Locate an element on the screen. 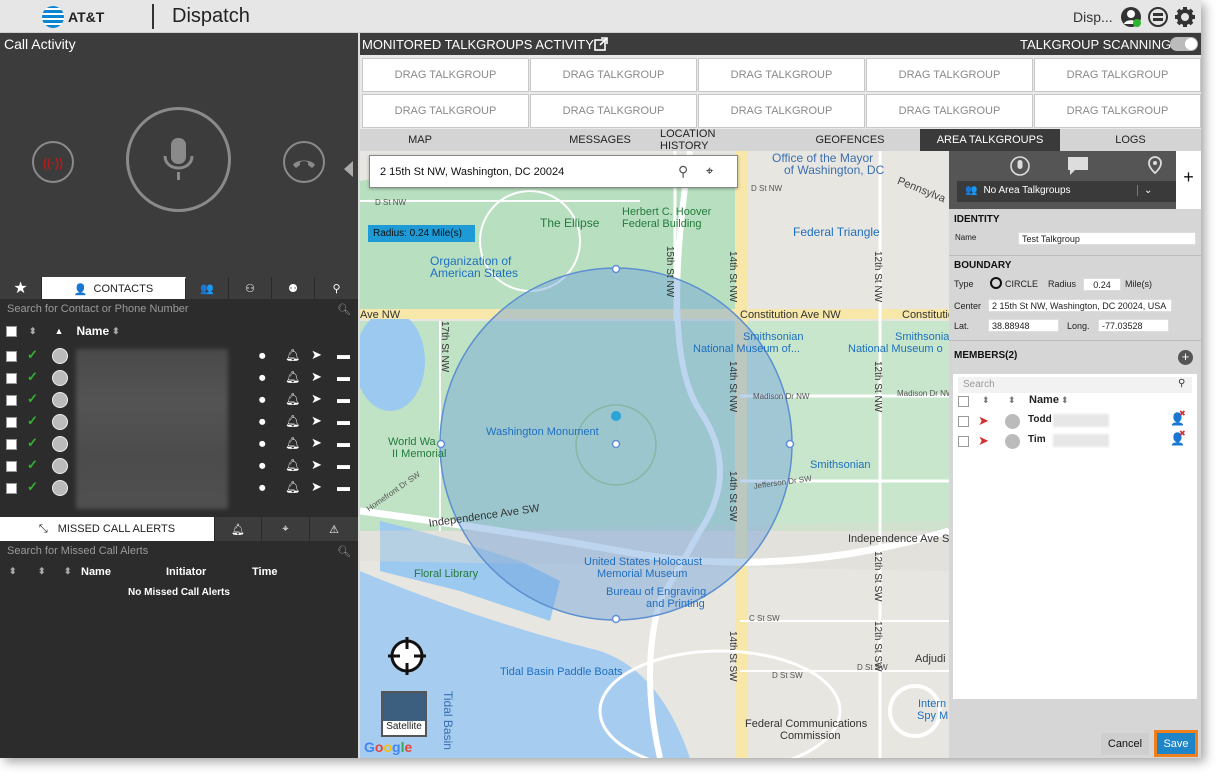 The height and width of the screenshot is (776, 1218). missed-col-initiator: Initiator is located at coordinates (186, 572).